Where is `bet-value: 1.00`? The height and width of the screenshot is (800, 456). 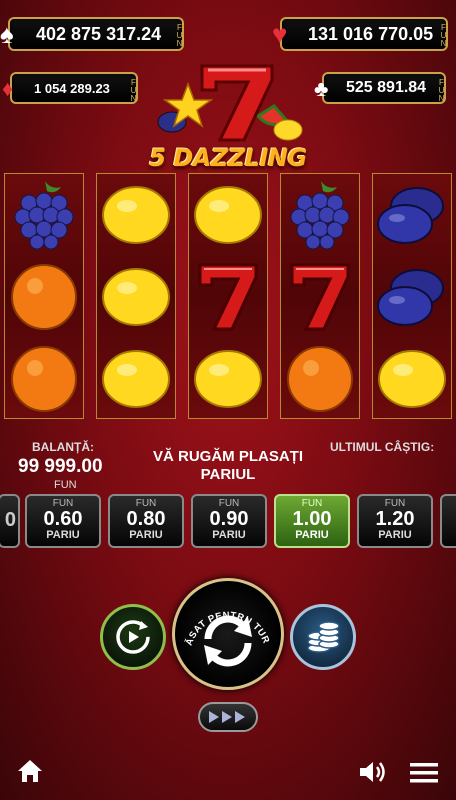
bet-value: 1.00 is located at coordinates (312, 519).